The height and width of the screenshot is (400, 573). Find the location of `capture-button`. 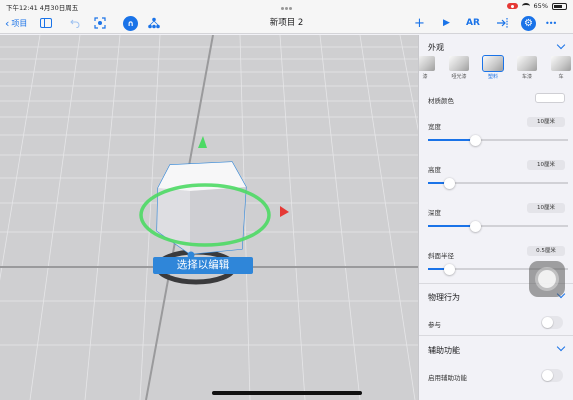

capture-button is located at coordinates (100, 23).